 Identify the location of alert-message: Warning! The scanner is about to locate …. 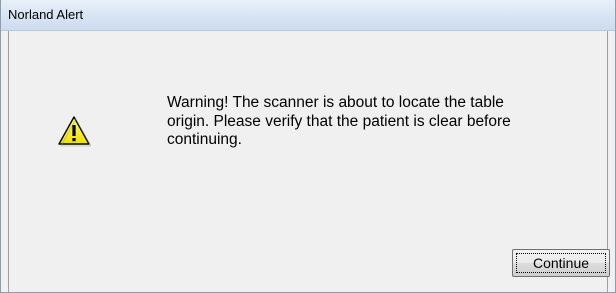
(339, 121).